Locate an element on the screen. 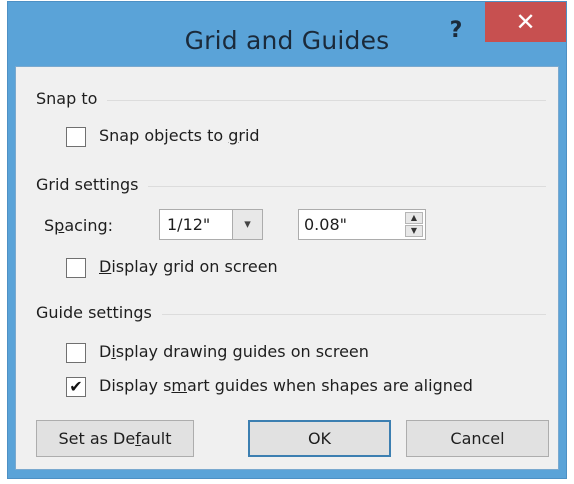 This screenshot has height=484, width=574. grid-settings-heading: Grid settings is located at coordinates (92, 184).